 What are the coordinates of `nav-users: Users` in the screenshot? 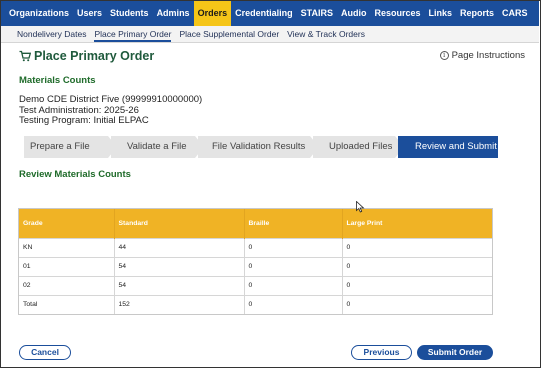 It's located at (89, 13).